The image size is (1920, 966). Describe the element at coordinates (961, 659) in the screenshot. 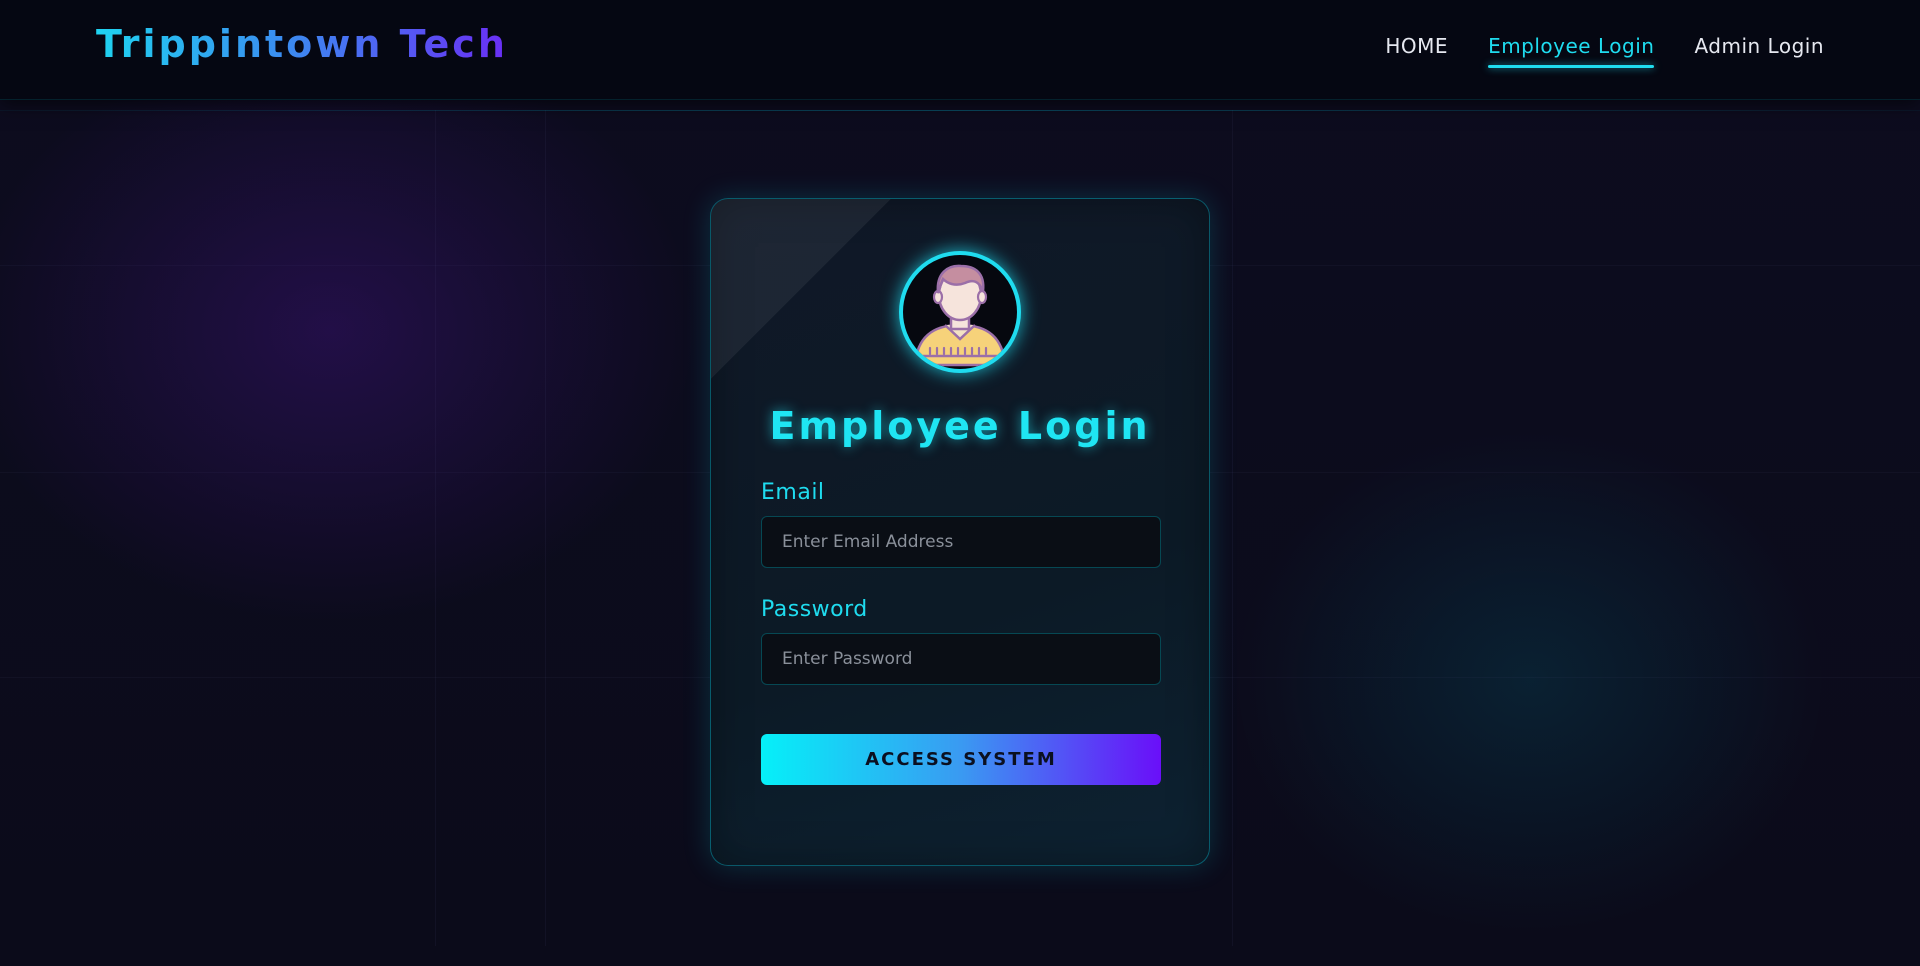

I see `password-input` at that location.